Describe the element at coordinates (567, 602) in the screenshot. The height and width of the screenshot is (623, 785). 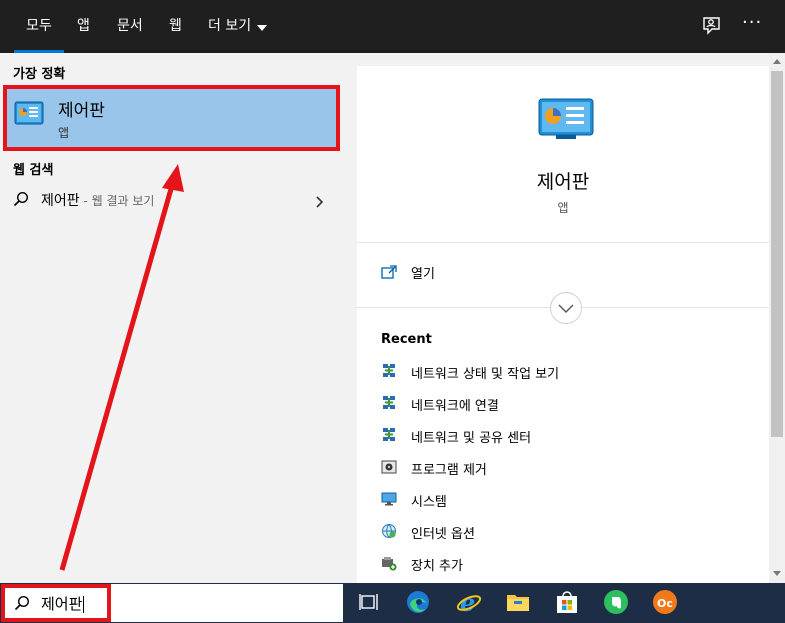
I see `store-icon` at that location.